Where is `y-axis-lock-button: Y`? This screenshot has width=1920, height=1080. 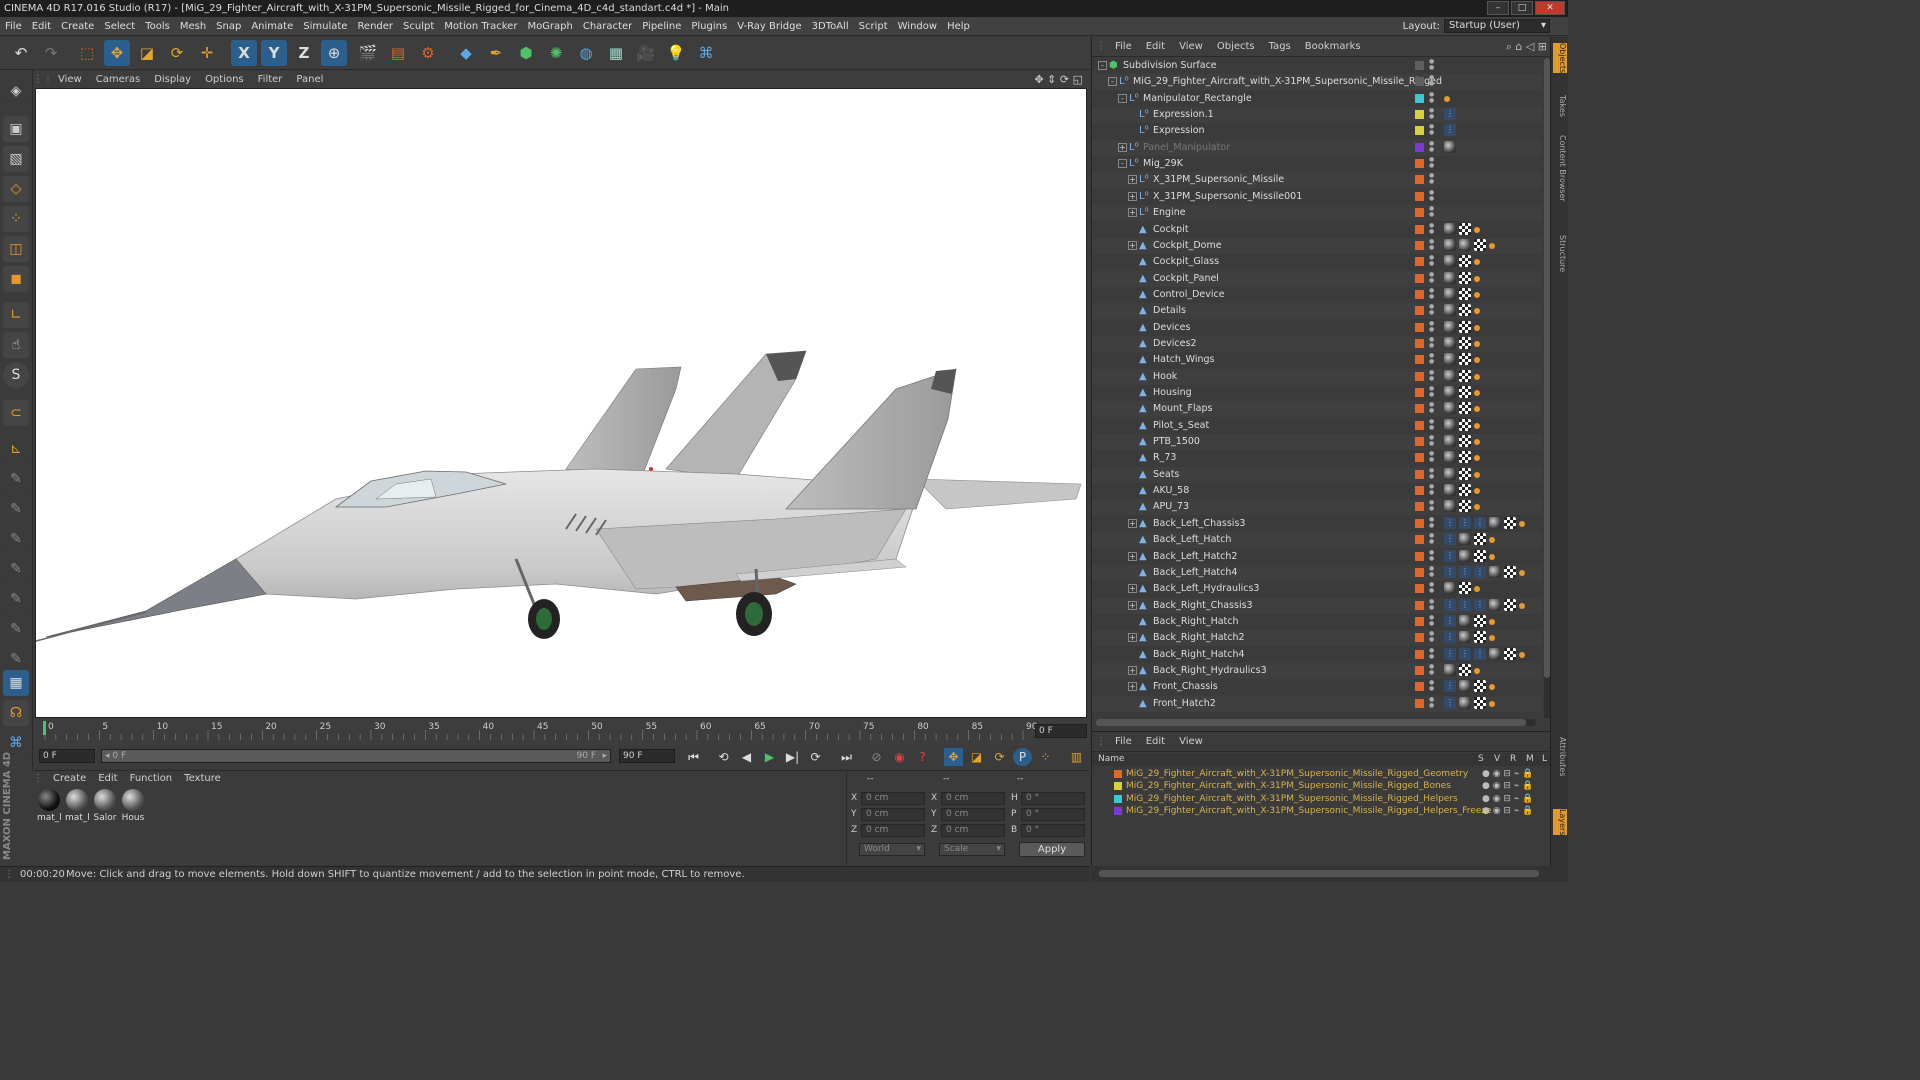 y-axis-lock-button: Y is located at coordinates (274, 53).